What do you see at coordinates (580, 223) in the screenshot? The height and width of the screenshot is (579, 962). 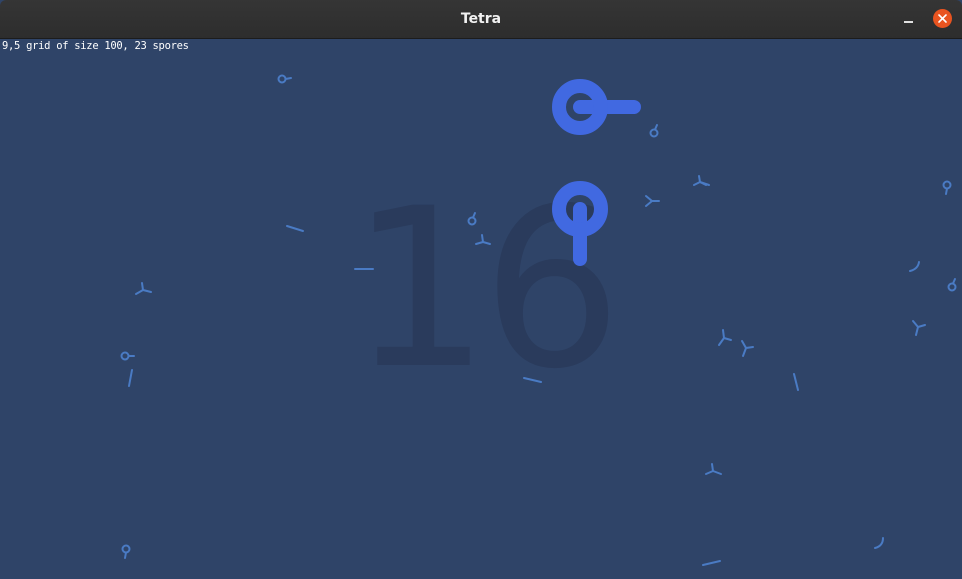 I see `player-piece-vertical` at bounding box center [580, 223].